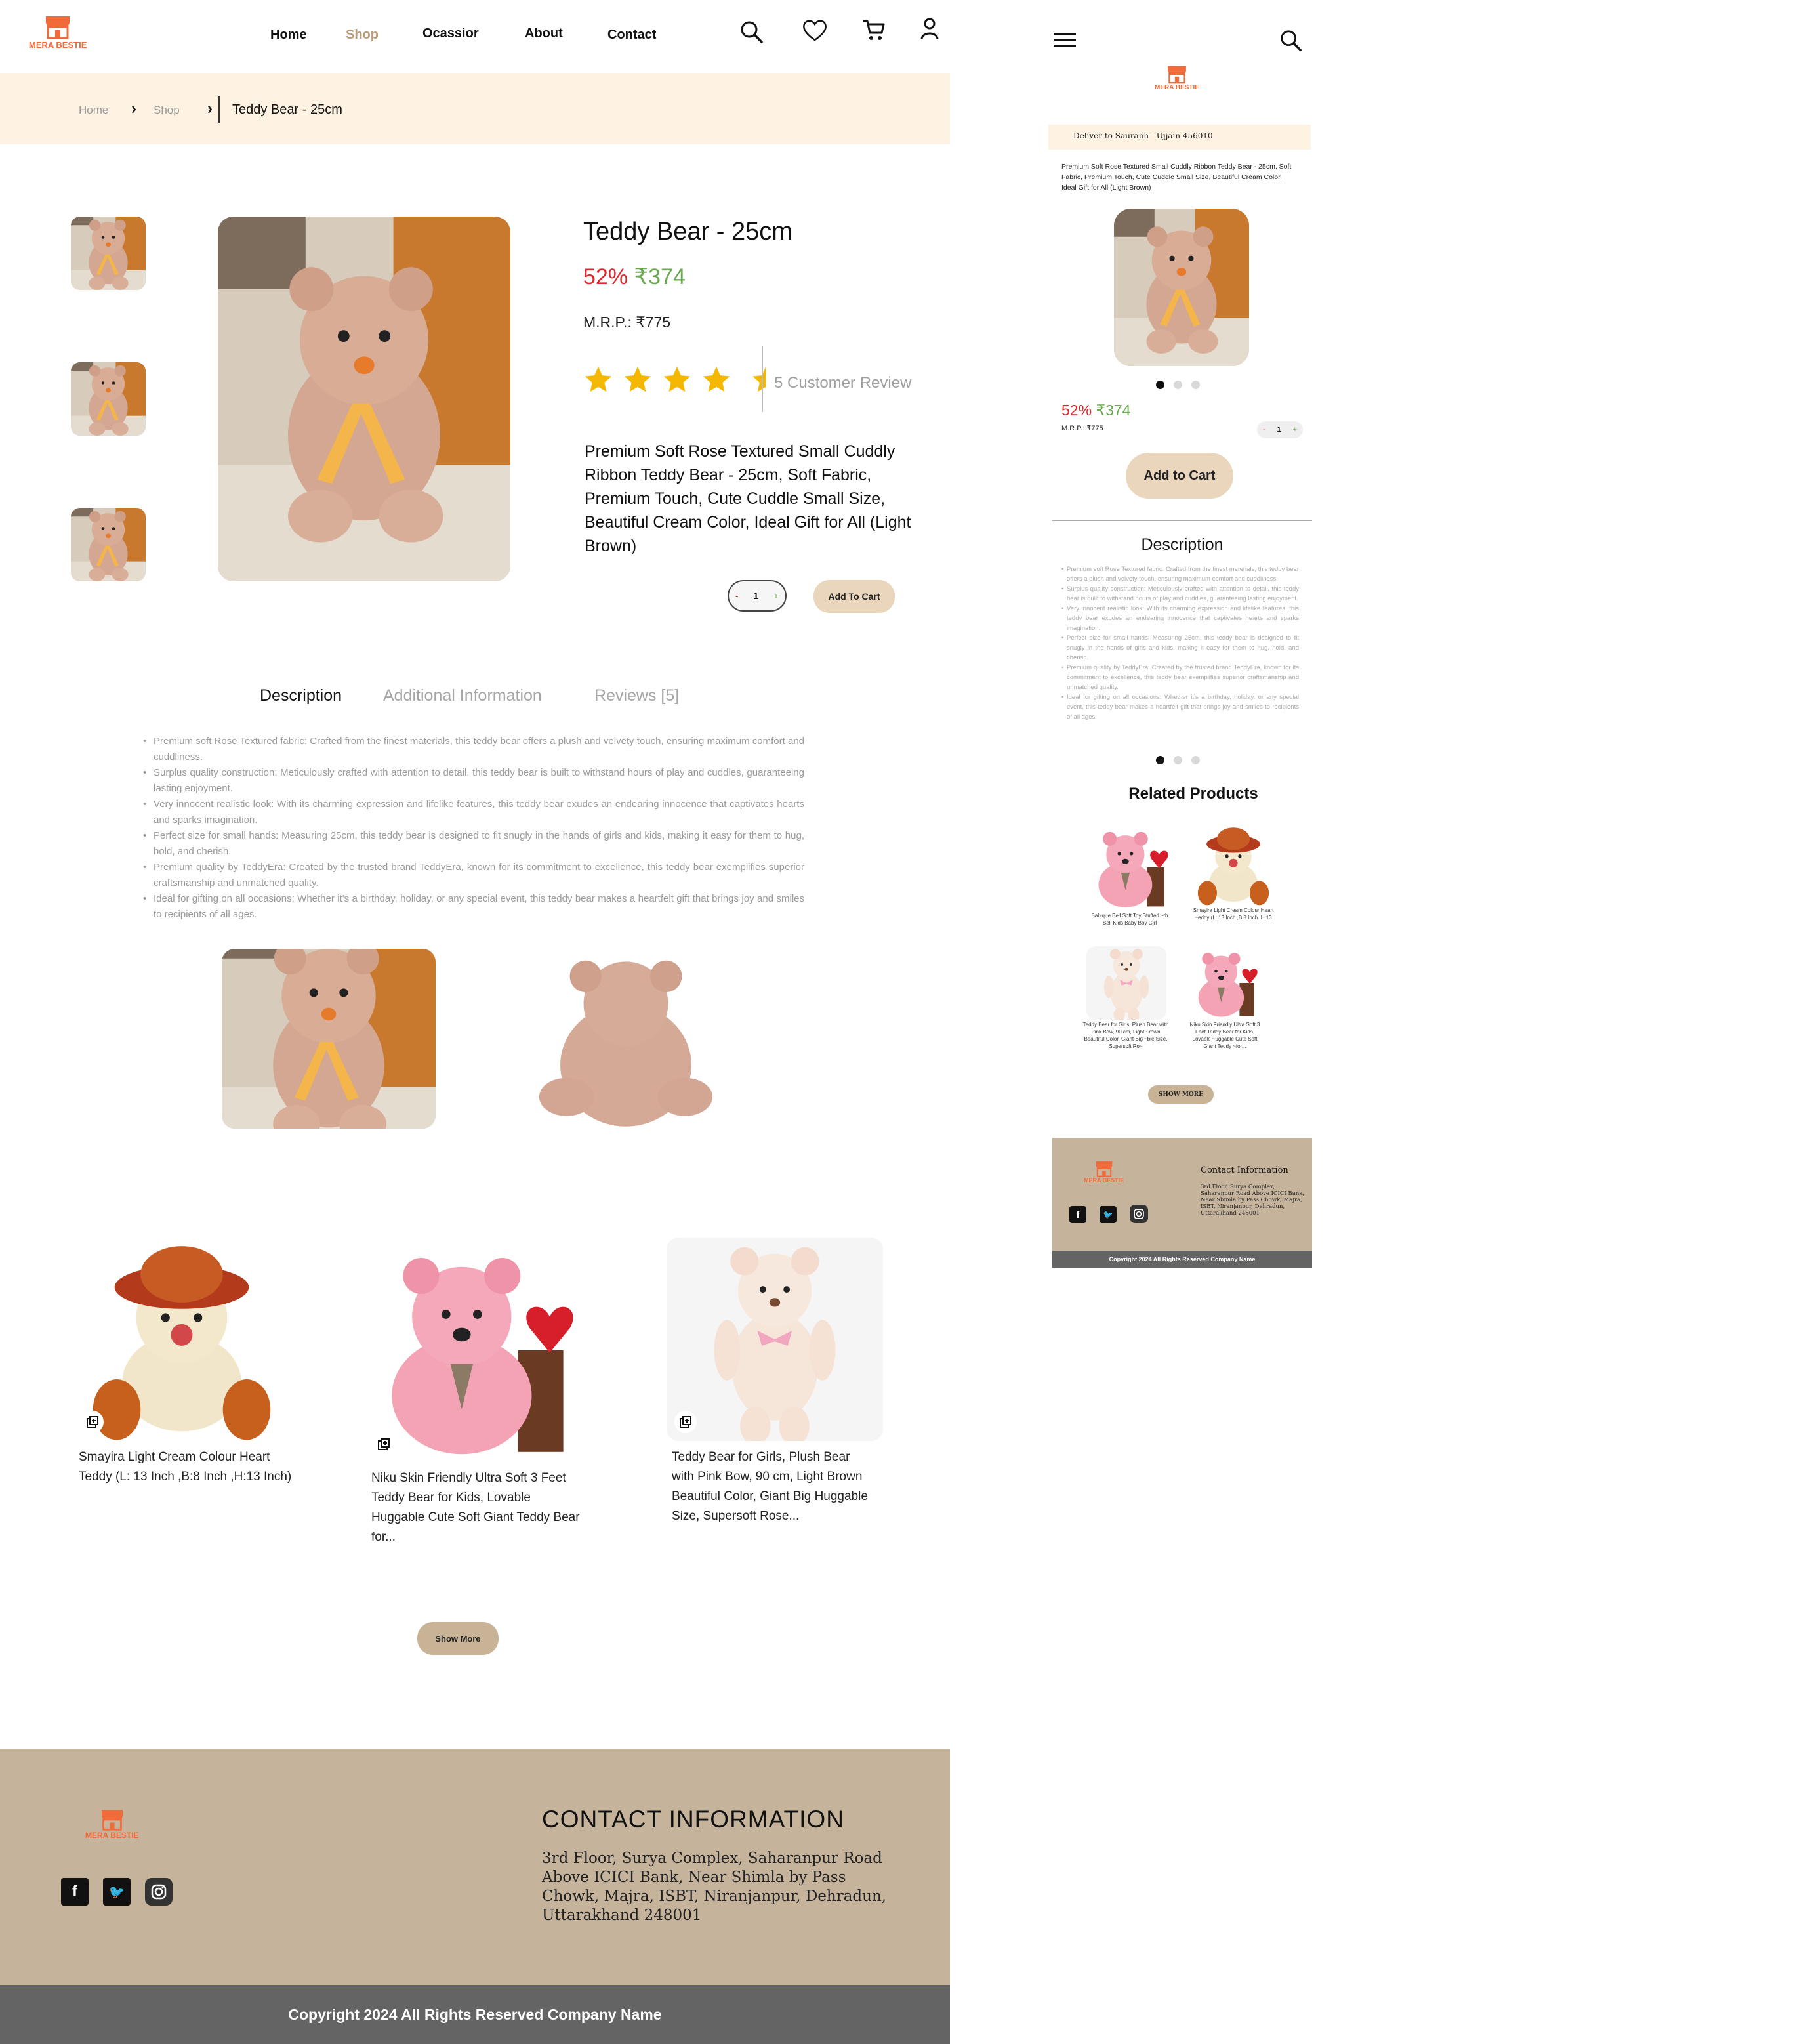  Describe the element at coordinates (452, 33) in the screenshot. I see `nav-occasion: Ocassior` at that location.